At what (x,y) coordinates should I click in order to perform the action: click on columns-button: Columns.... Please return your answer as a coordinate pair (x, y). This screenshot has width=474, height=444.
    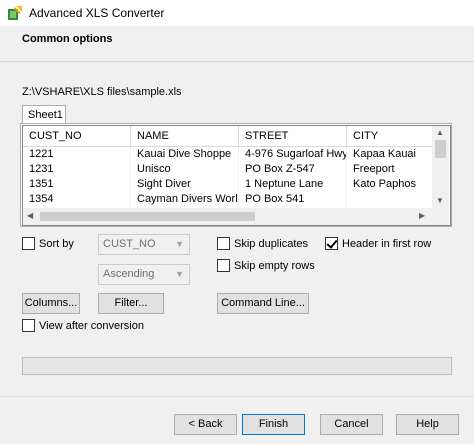
    Looking at the image, I should click on (51, 303).